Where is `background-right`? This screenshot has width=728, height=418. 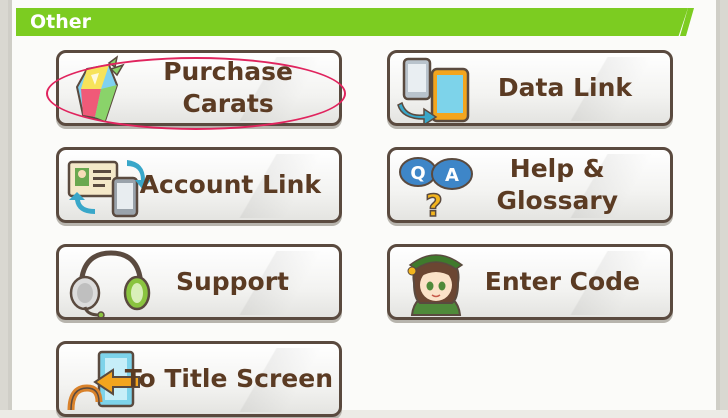
background-right is located at coordinates (724, 205).